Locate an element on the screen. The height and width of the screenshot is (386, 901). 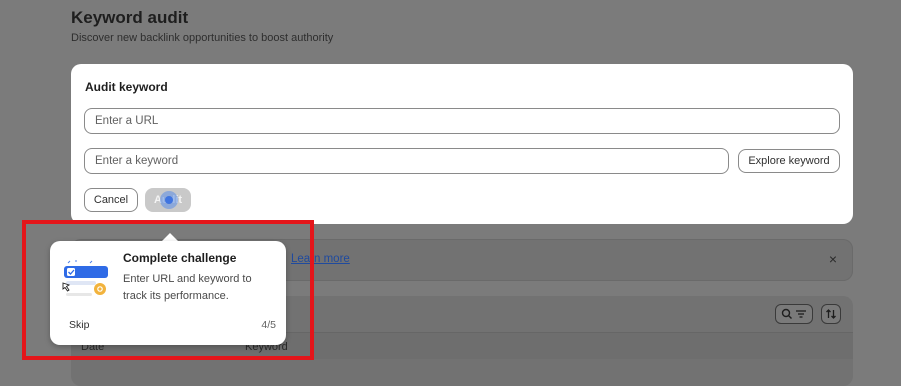
explore-keyword-button: Explore keyword is located at coordinates (789, 161).